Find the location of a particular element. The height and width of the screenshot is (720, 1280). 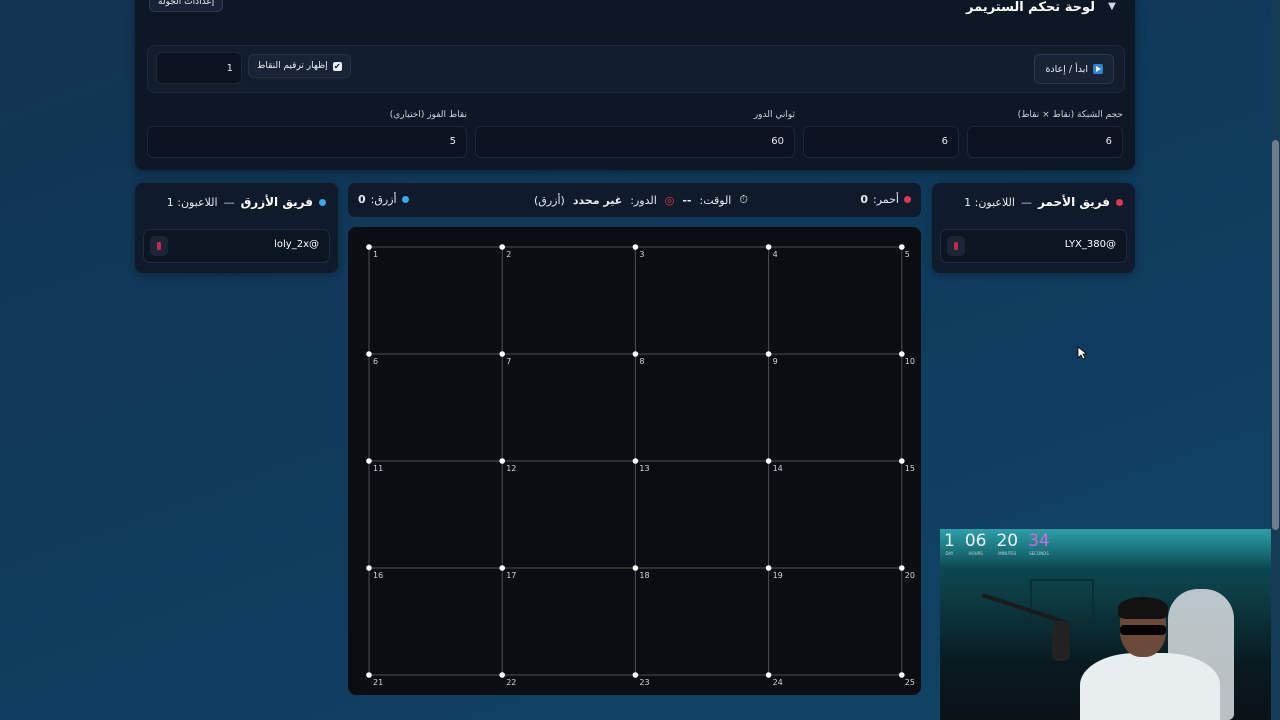

webcam-overlay: 1 DAY 06 HOURS 20 MINUTES 34 SECONDS is located at coordinates (1110, 624).